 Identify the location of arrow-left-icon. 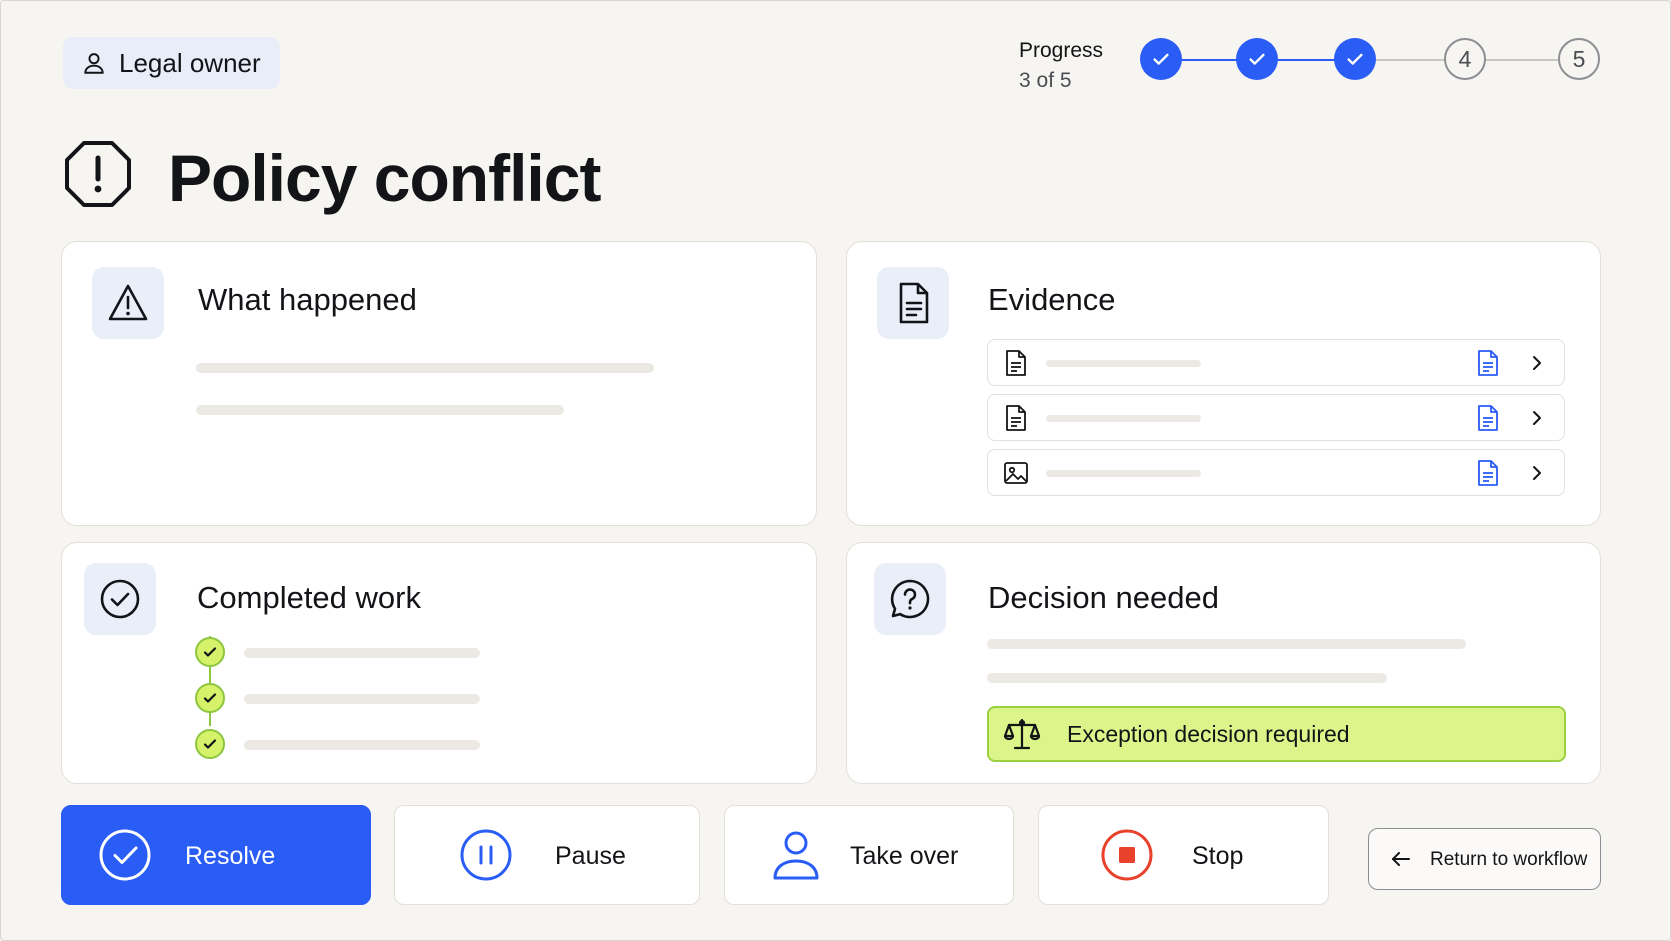
(1401, 859).